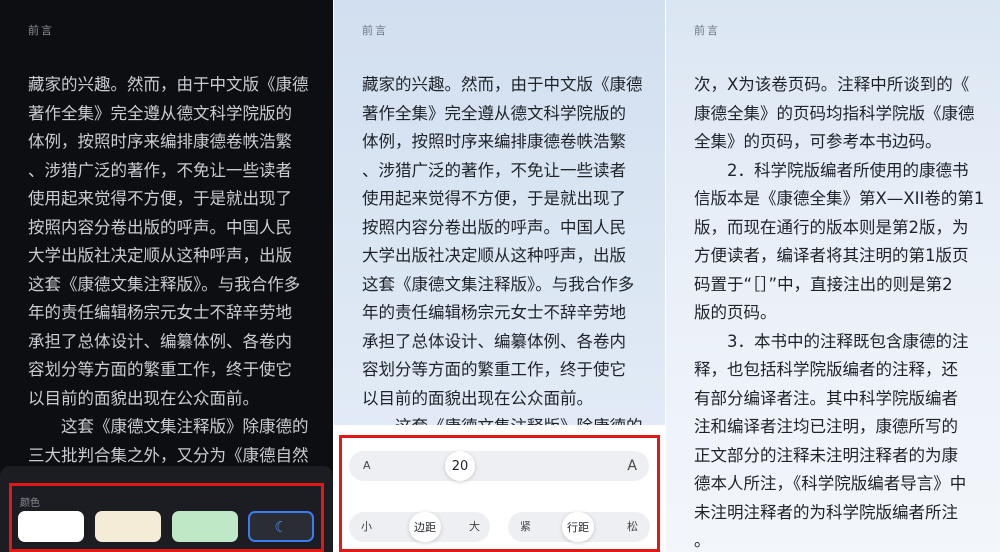 This screenshot has height=552, width=1000. Describe the element at coordinates (848, 341) in the screenshot. I see `text-line: 3．本书中的注释既包含康德的注` at that location.